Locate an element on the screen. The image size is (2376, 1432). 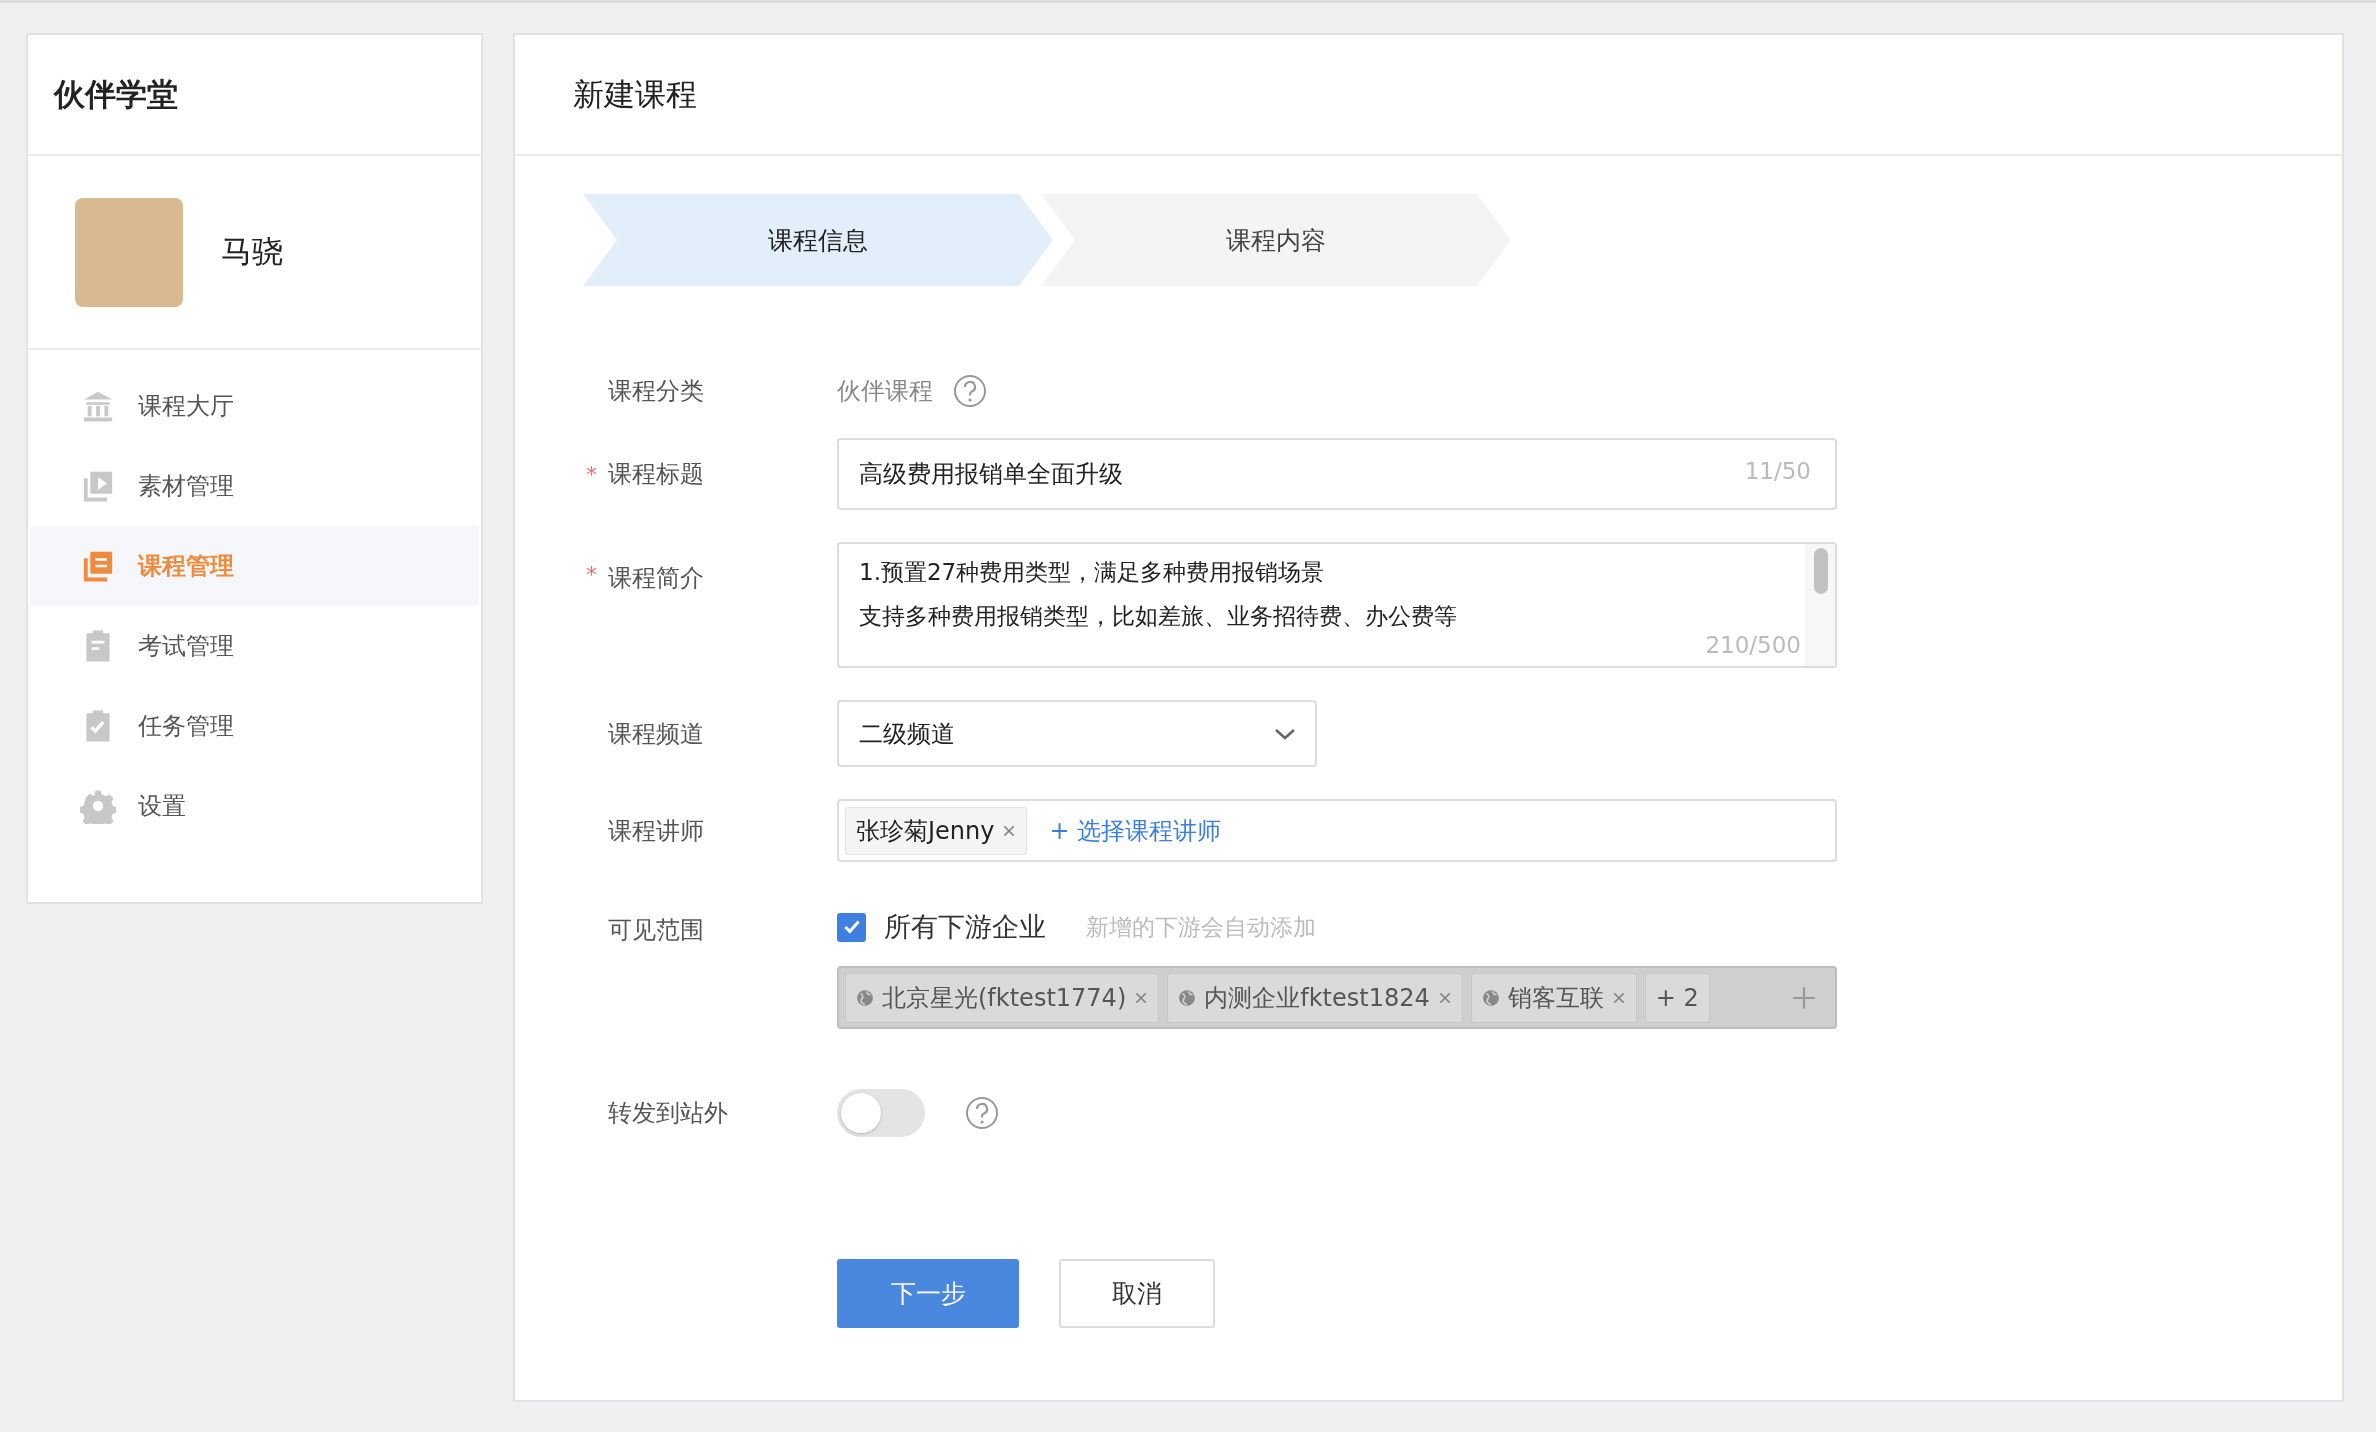
user-name: 马骁 is located at coordinates (252, 251).